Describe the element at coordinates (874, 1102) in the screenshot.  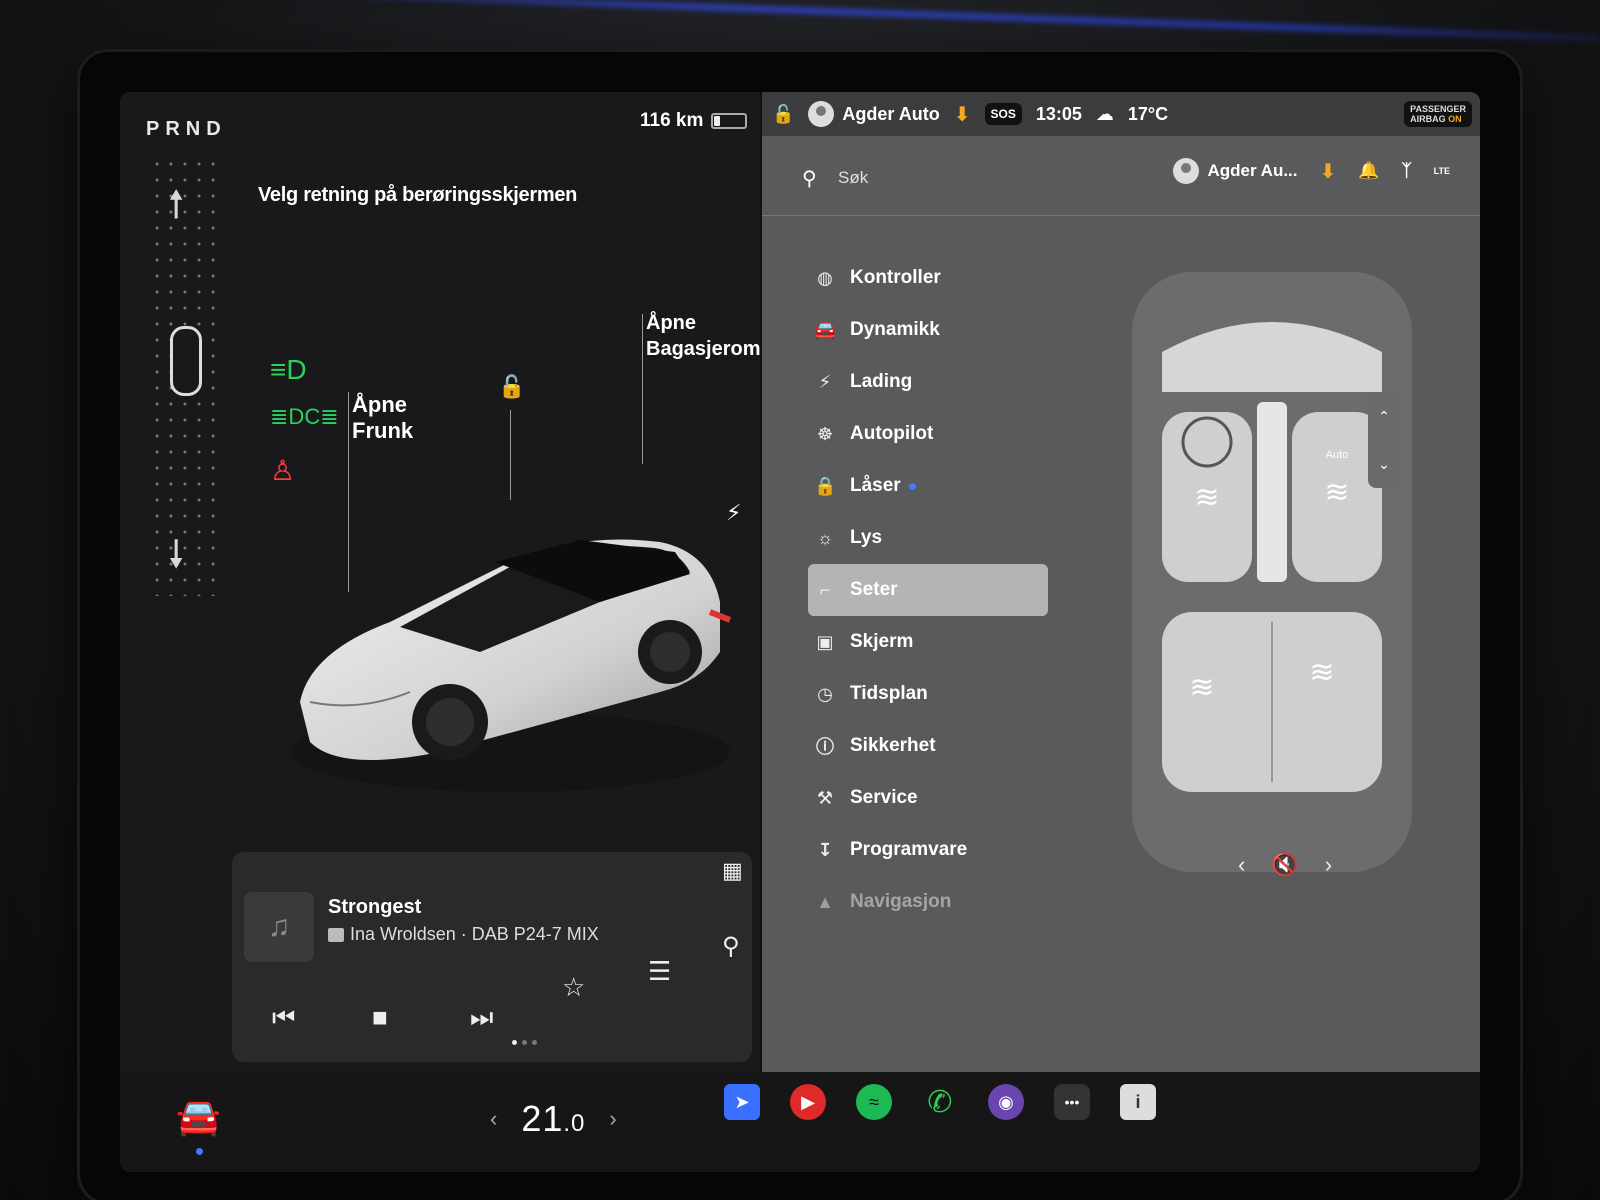
I see `spotify-icon: ≈` at that location.